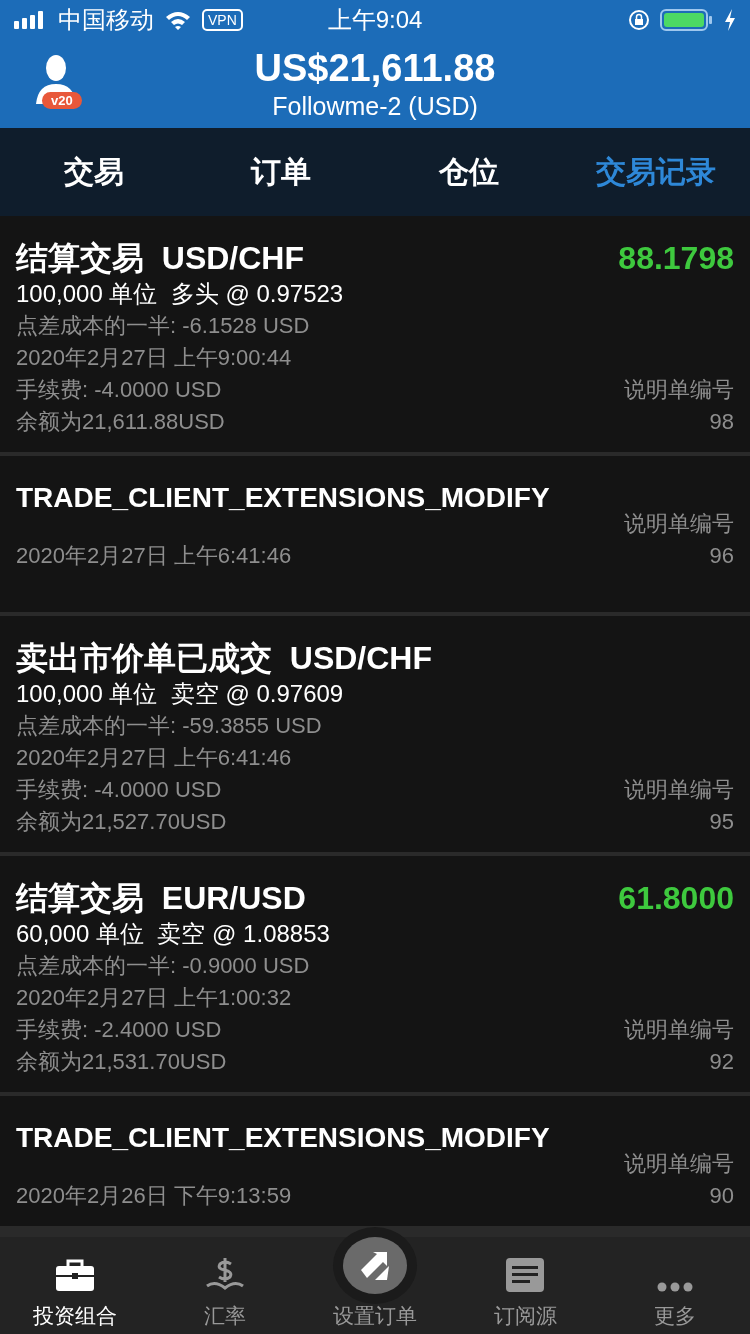  Describe the element at coordinates (178, 20) in the screenshot. I see `wifi-icon` at that location.